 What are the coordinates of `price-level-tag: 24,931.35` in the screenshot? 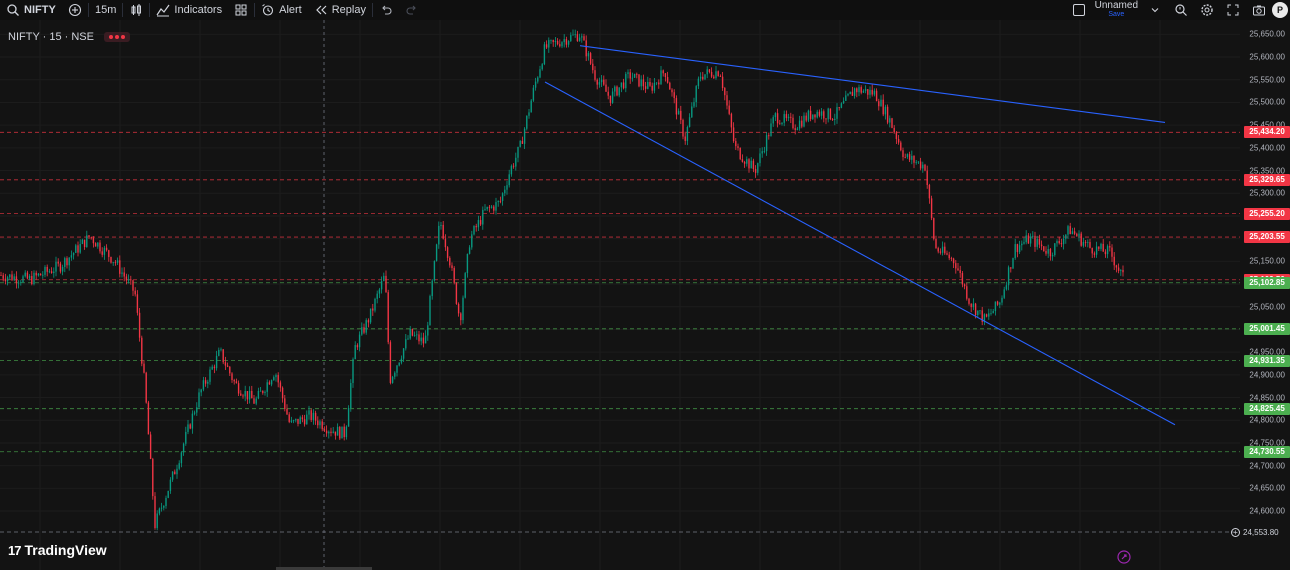 It's located at (1267, 360).